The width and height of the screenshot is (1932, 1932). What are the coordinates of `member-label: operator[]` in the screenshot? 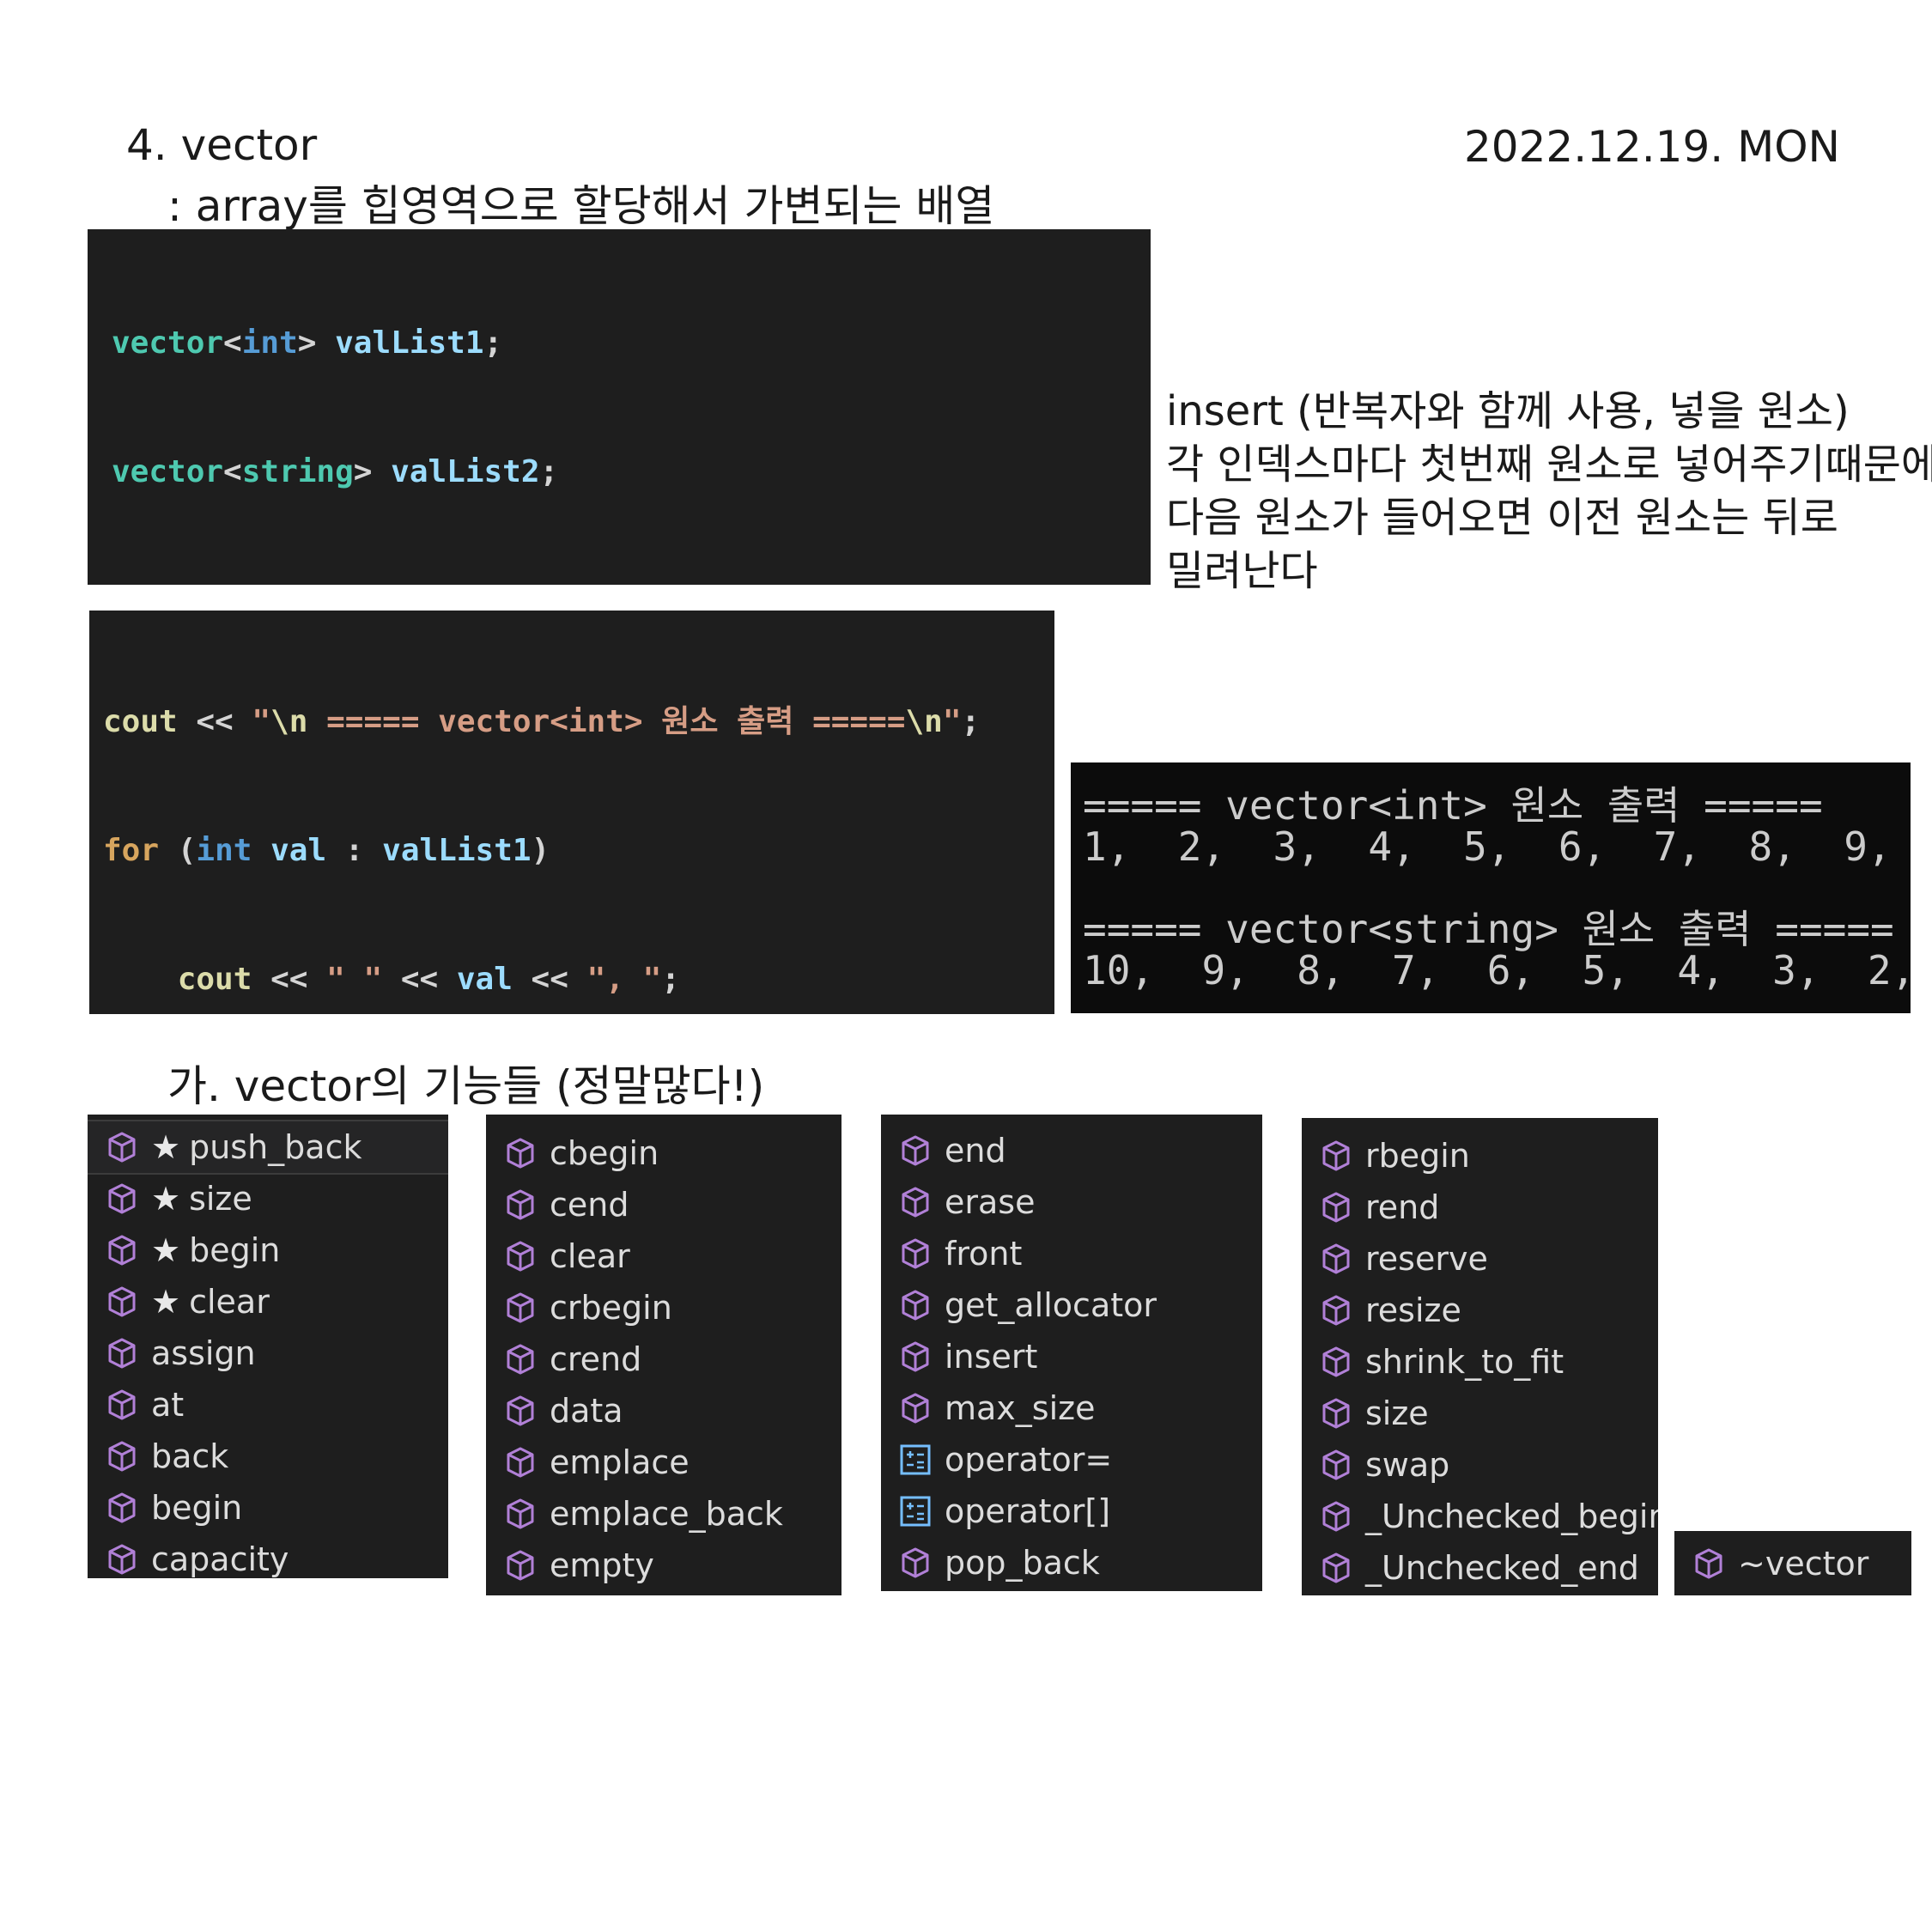 It's located at (1028, 1511).